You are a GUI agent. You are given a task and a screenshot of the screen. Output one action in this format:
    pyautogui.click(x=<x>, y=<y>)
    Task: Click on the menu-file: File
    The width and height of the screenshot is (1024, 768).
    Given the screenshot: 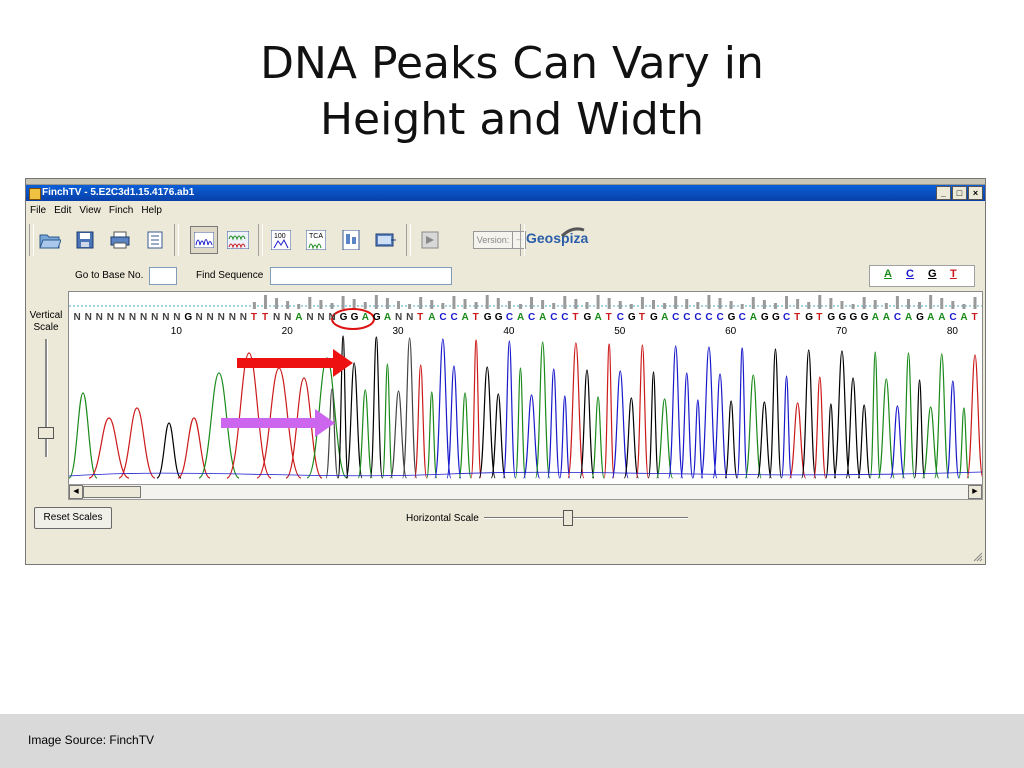 What is the action you would take?
    pyautogui.click(x=38, y=211)
    